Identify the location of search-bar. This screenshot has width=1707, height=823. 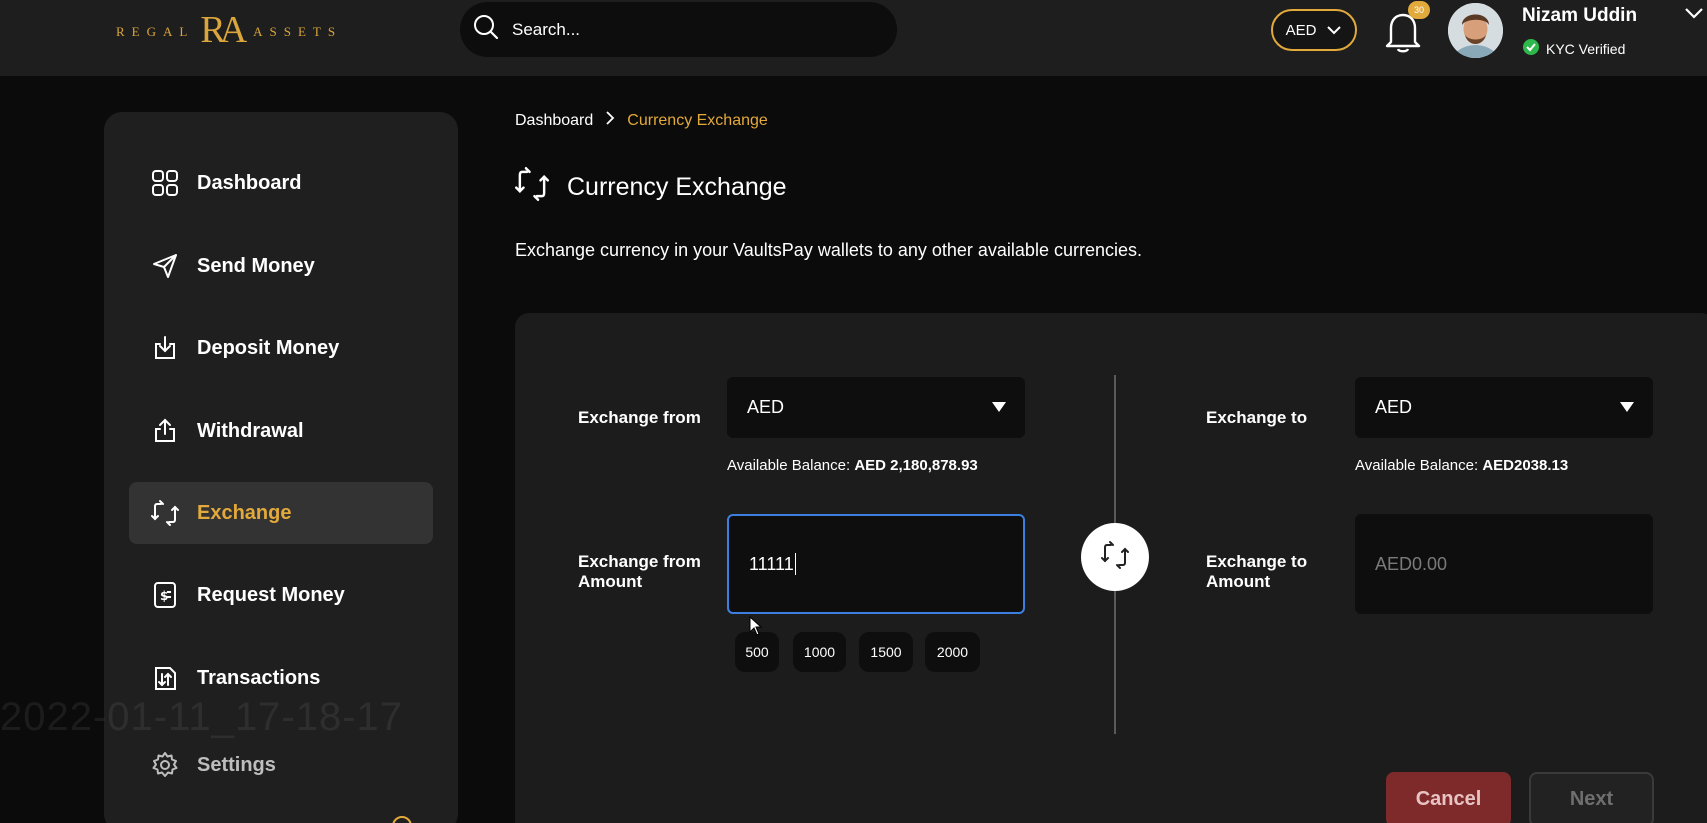
(678, 29).